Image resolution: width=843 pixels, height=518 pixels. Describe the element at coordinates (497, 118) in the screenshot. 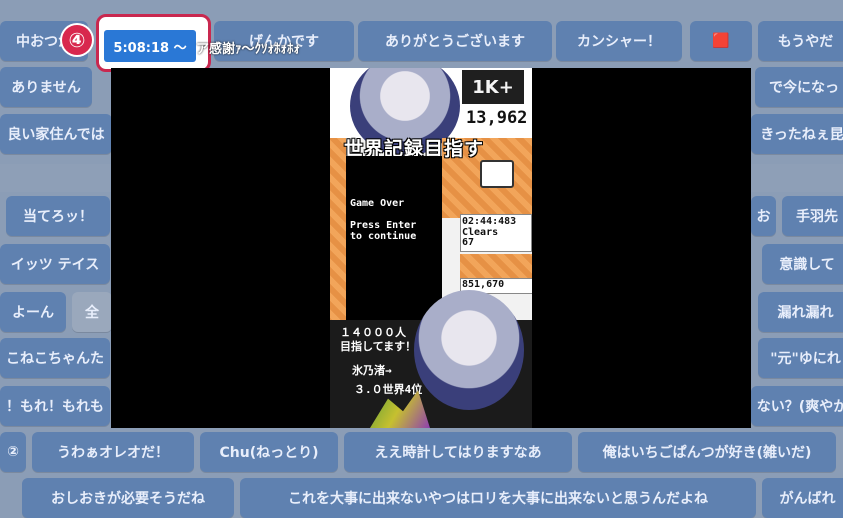

I see `score-readout: 13,962` at that location.